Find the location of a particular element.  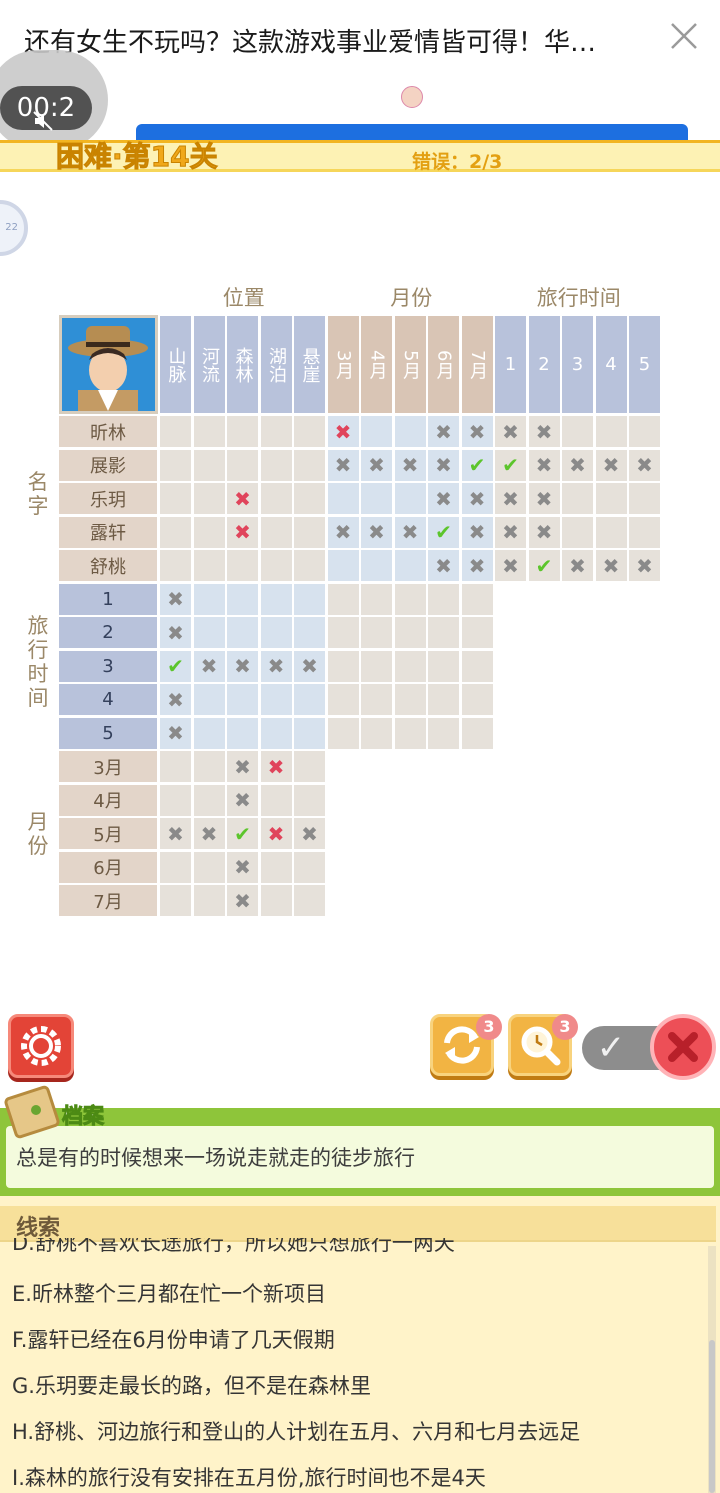

settings-button is located at coordinates (41, 1046).